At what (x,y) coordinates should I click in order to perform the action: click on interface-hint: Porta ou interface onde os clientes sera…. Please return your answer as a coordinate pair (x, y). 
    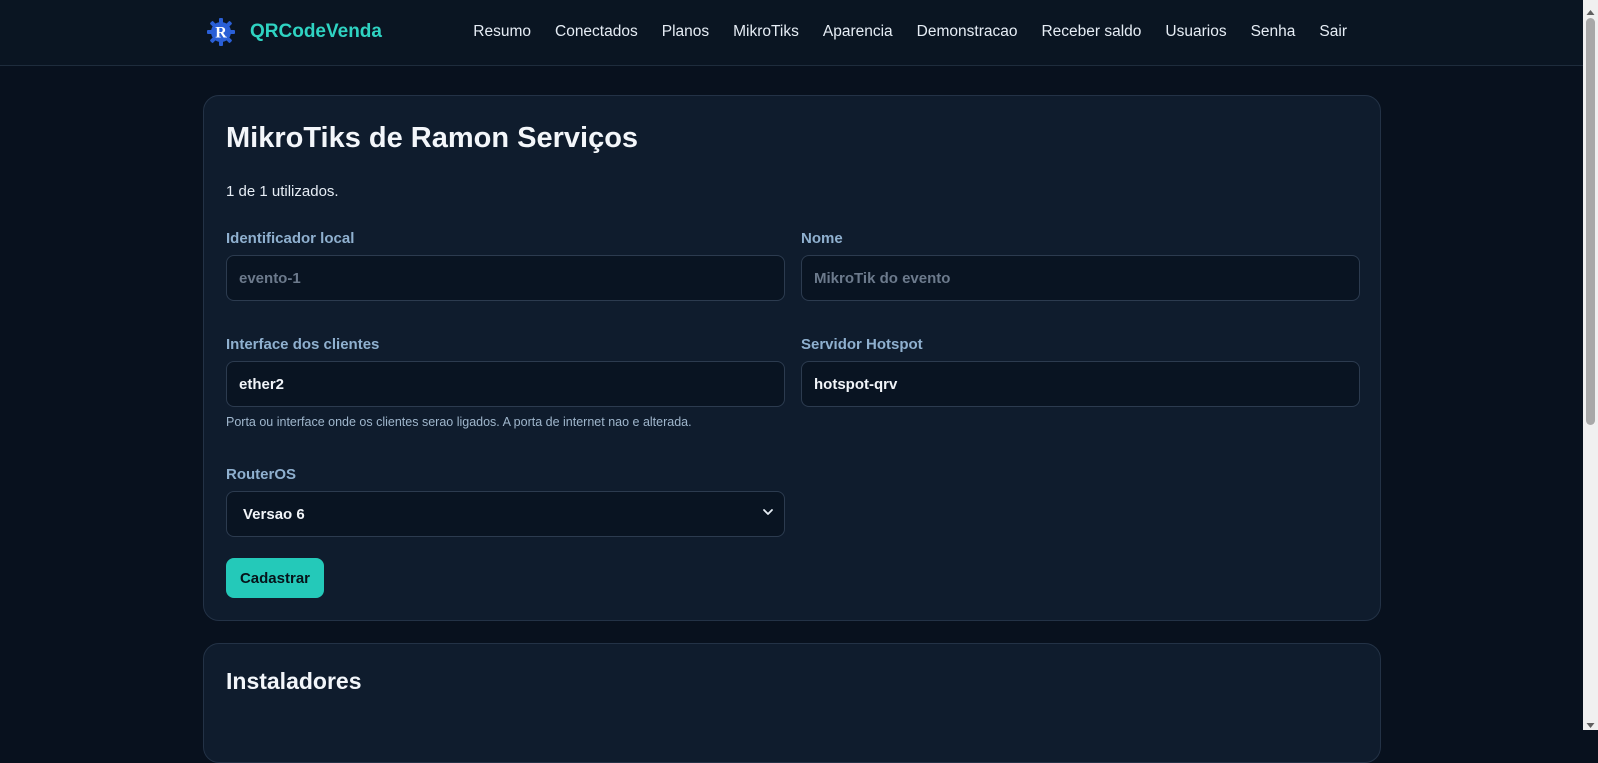
    Looking at the image, I should click on (459, 422).